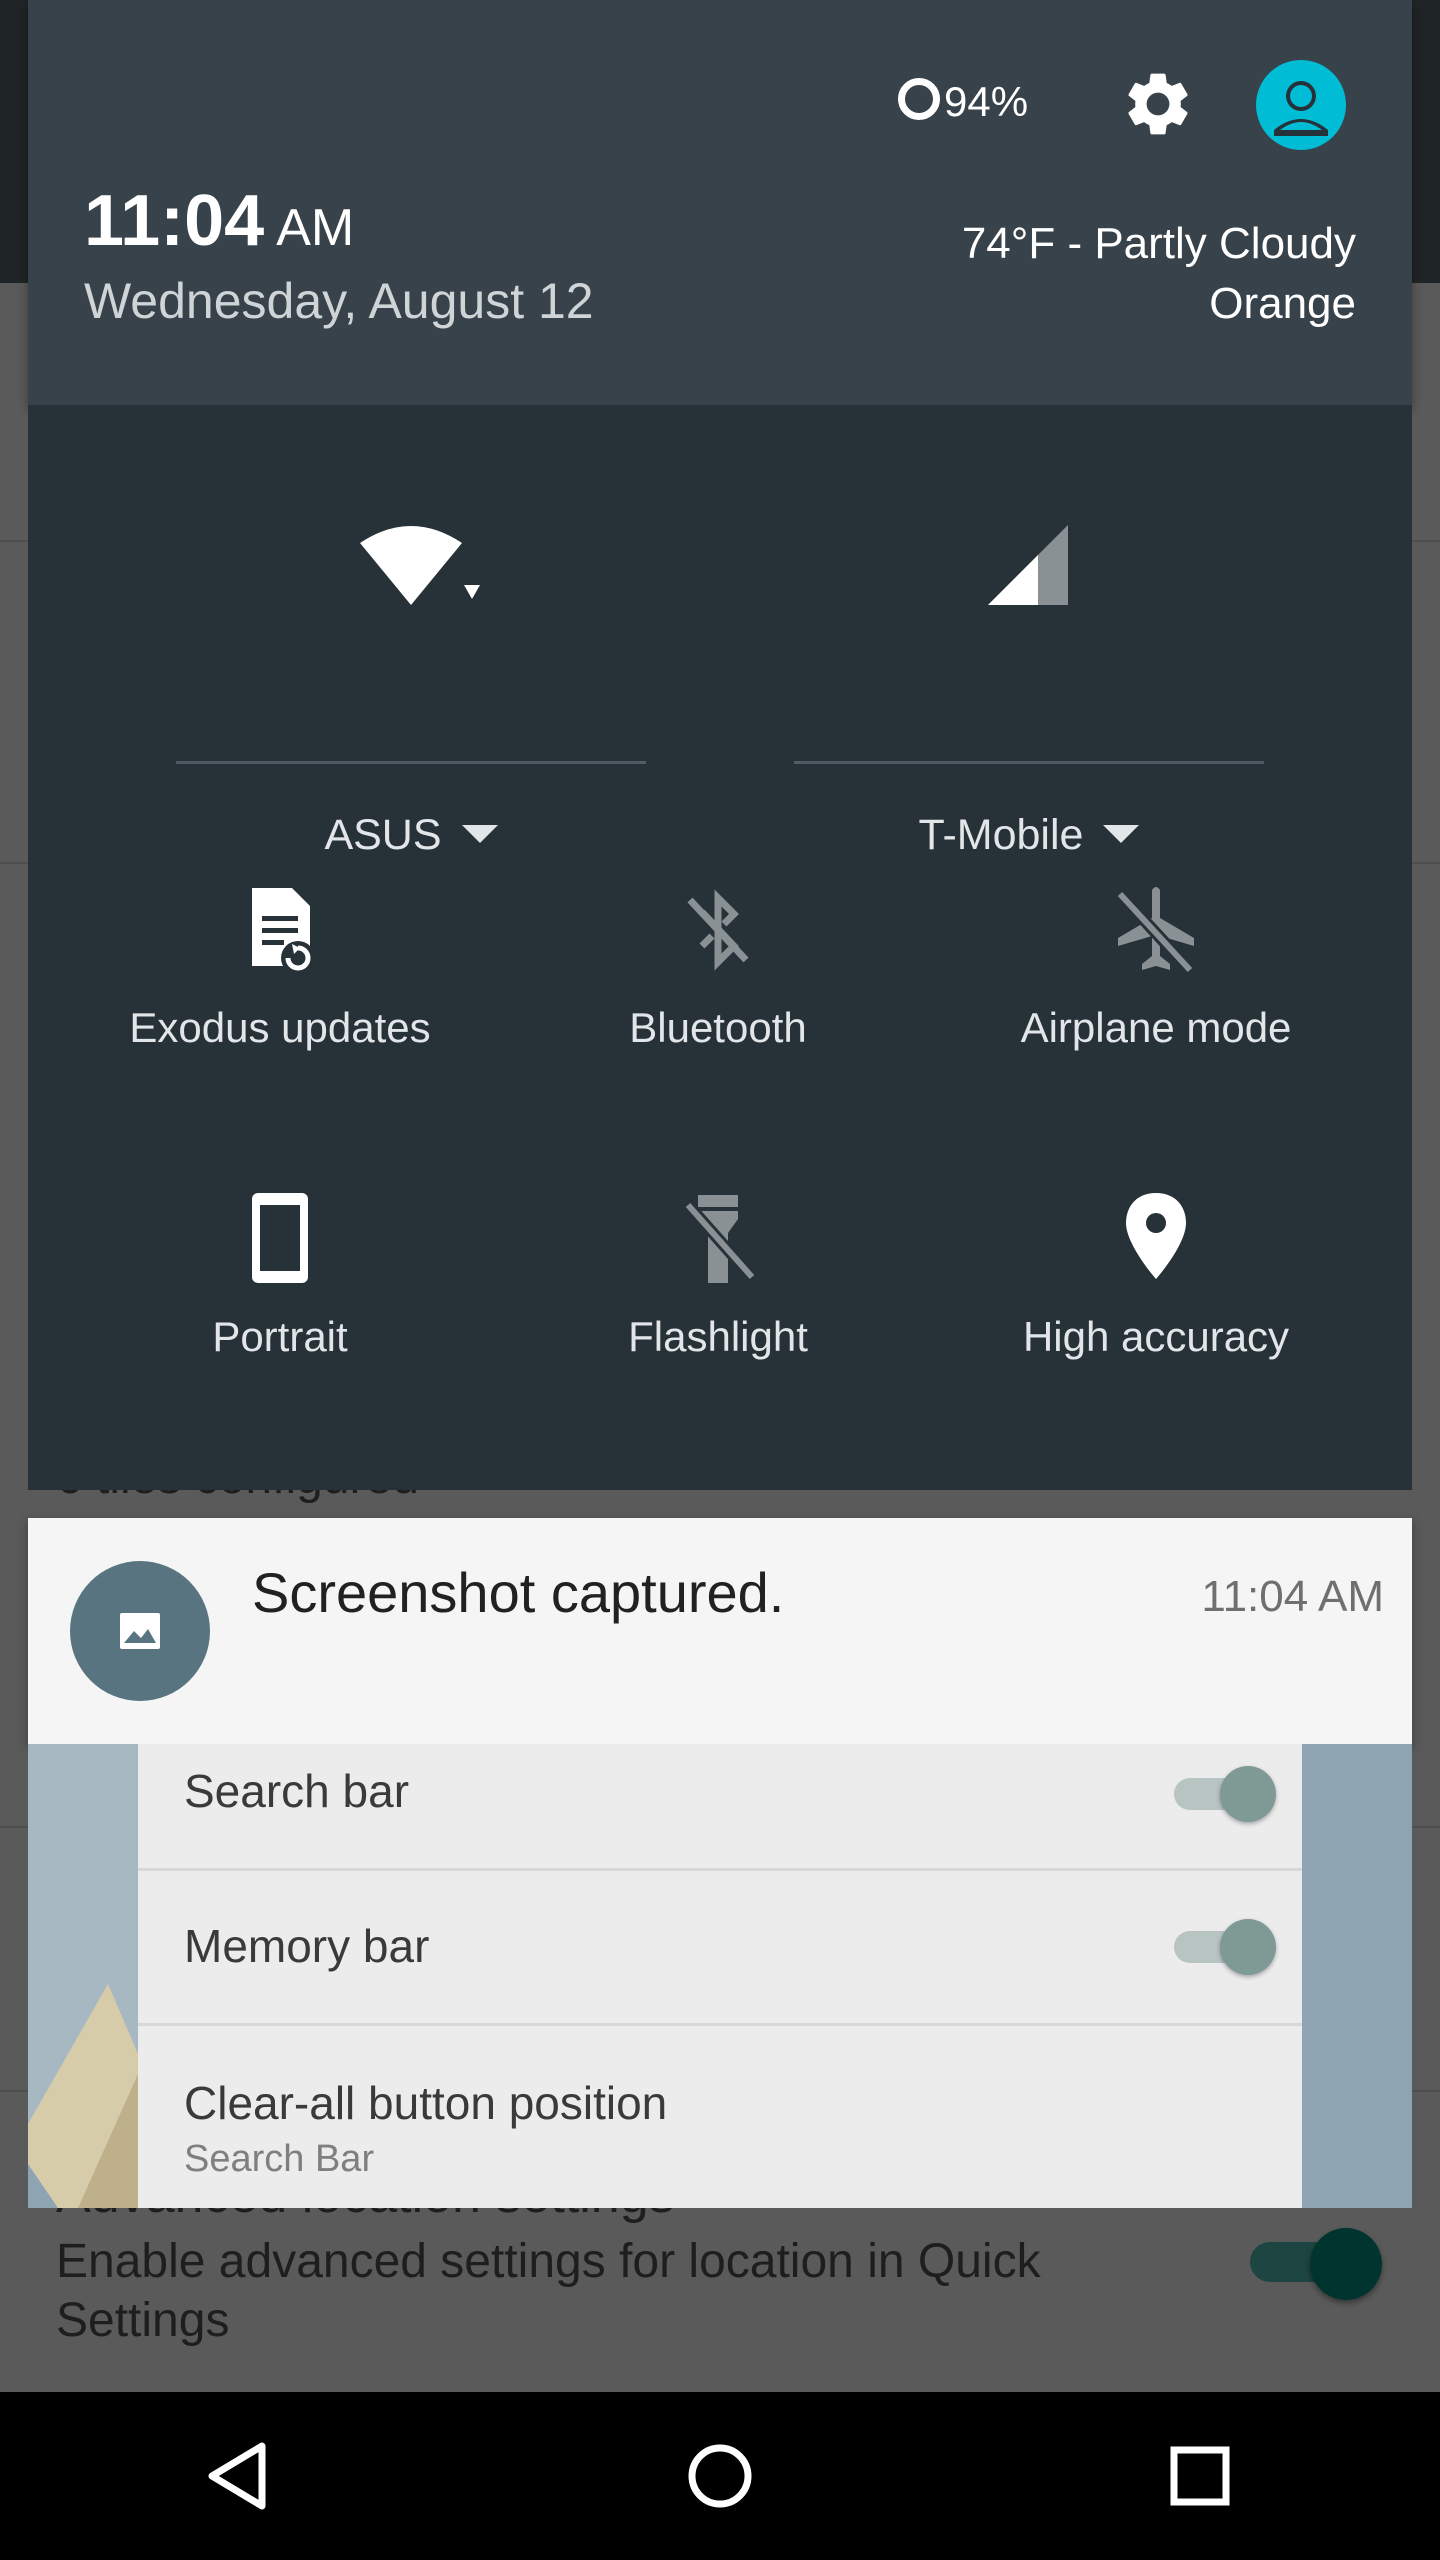 The image size is (1440, 2560). What do you see at coordinates (411, 762) in the screenshot?
I see `wifi-tile-divider` at bounding box center [411, 762].